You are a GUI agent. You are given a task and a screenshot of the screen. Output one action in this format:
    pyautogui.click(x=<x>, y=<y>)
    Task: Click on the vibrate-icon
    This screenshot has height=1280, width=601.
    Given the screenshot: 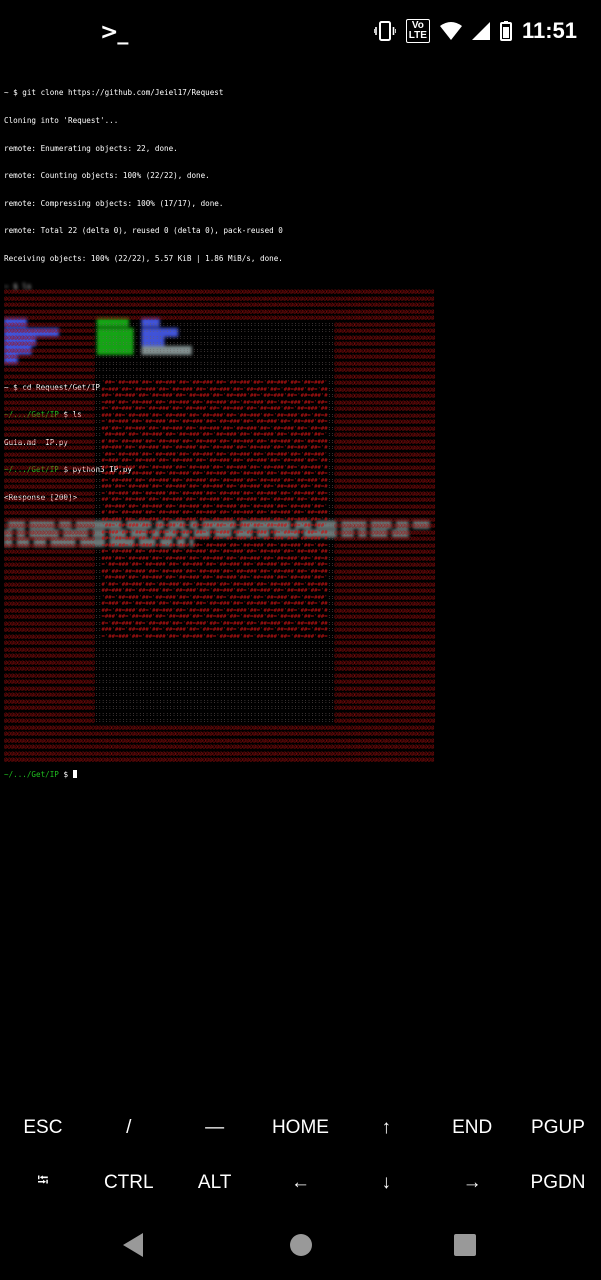 What is the action you would take?
    pyautogui.click(x=384, y=31)
    